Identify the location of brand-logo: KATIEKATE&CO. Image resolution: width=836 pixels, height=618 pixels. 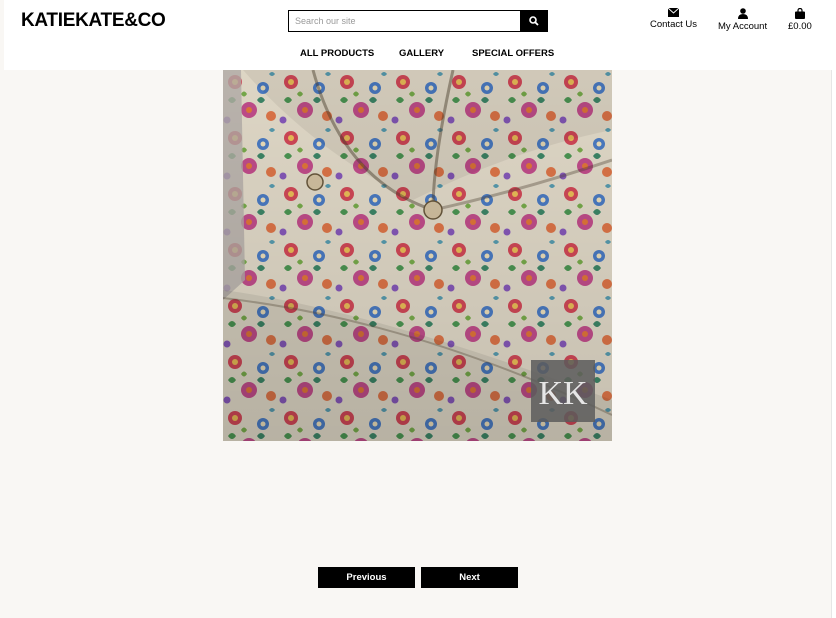
(93, 21).